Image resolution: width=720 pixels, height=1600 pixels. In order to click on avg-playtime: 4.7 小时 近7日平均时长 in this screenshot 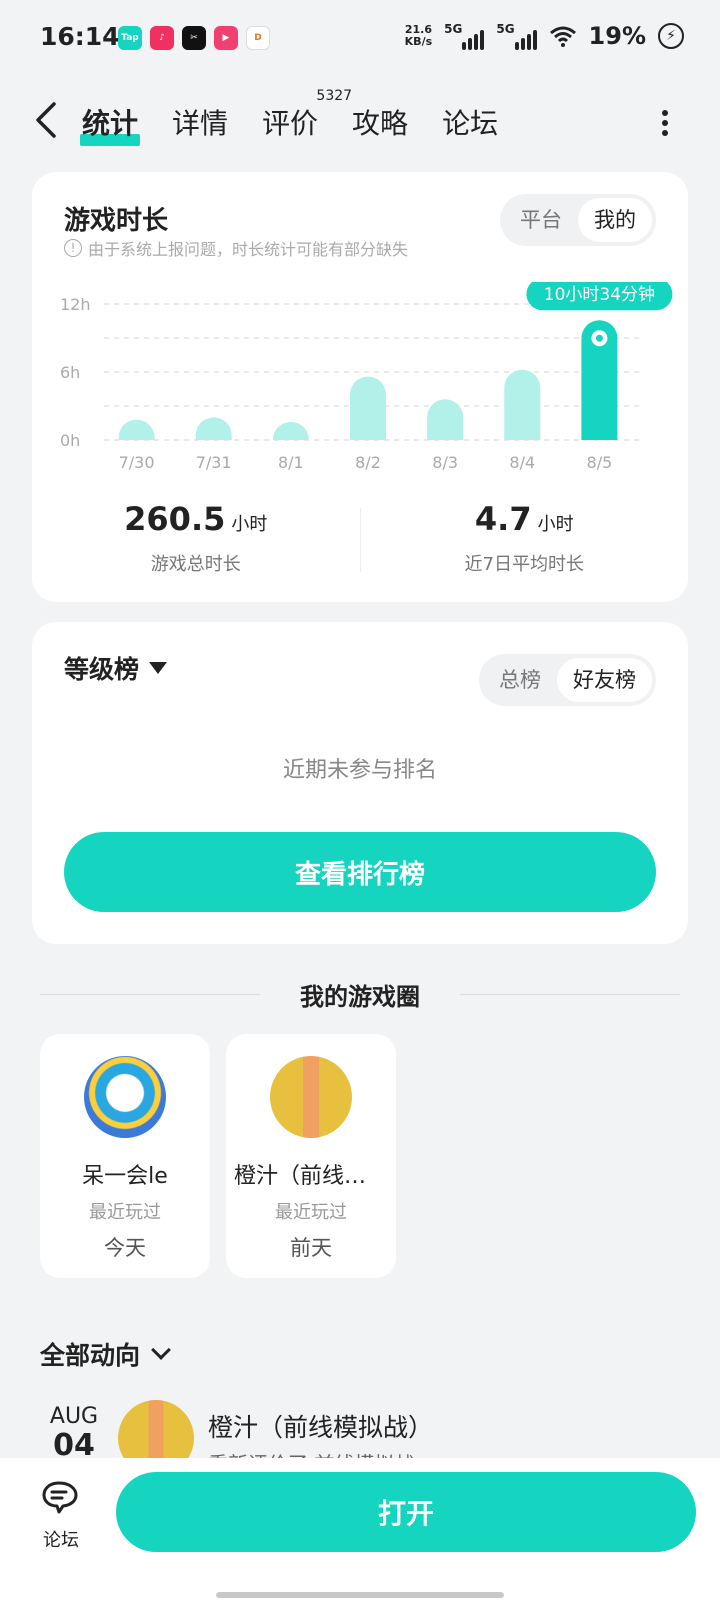, I will do `click(525, 540)`.